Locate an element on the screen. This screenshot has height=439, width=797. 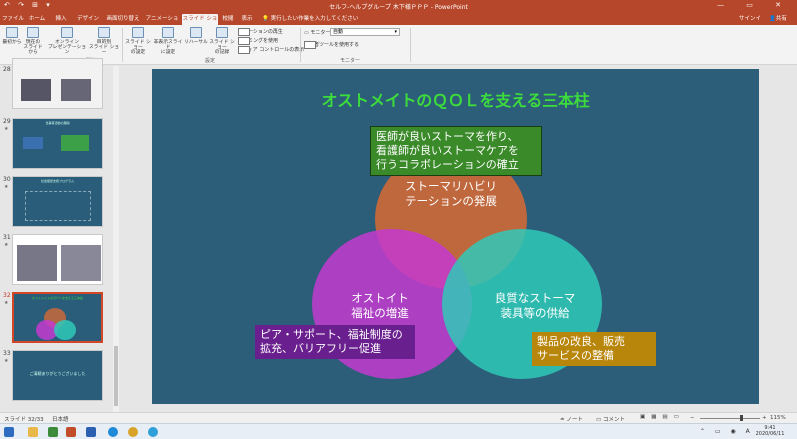
presenter-view-checkbox: ✓ 発表者ツールを使用する is located at coordinates (331, 45).